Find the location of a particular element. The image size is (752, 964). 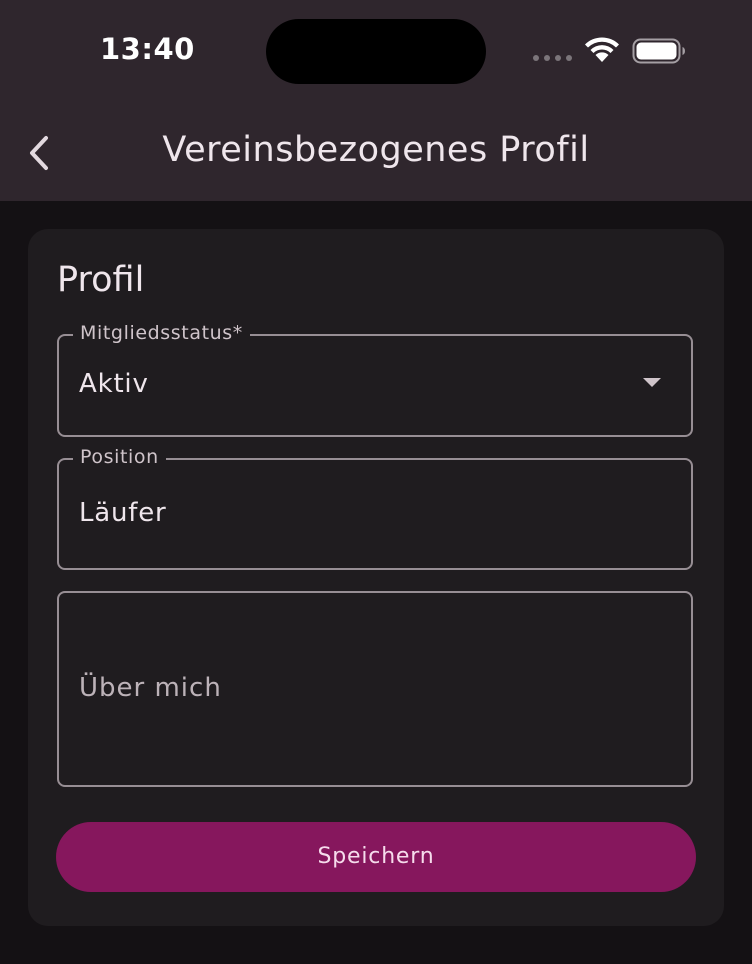

position-label: Position is located at coordinates (119, 457).